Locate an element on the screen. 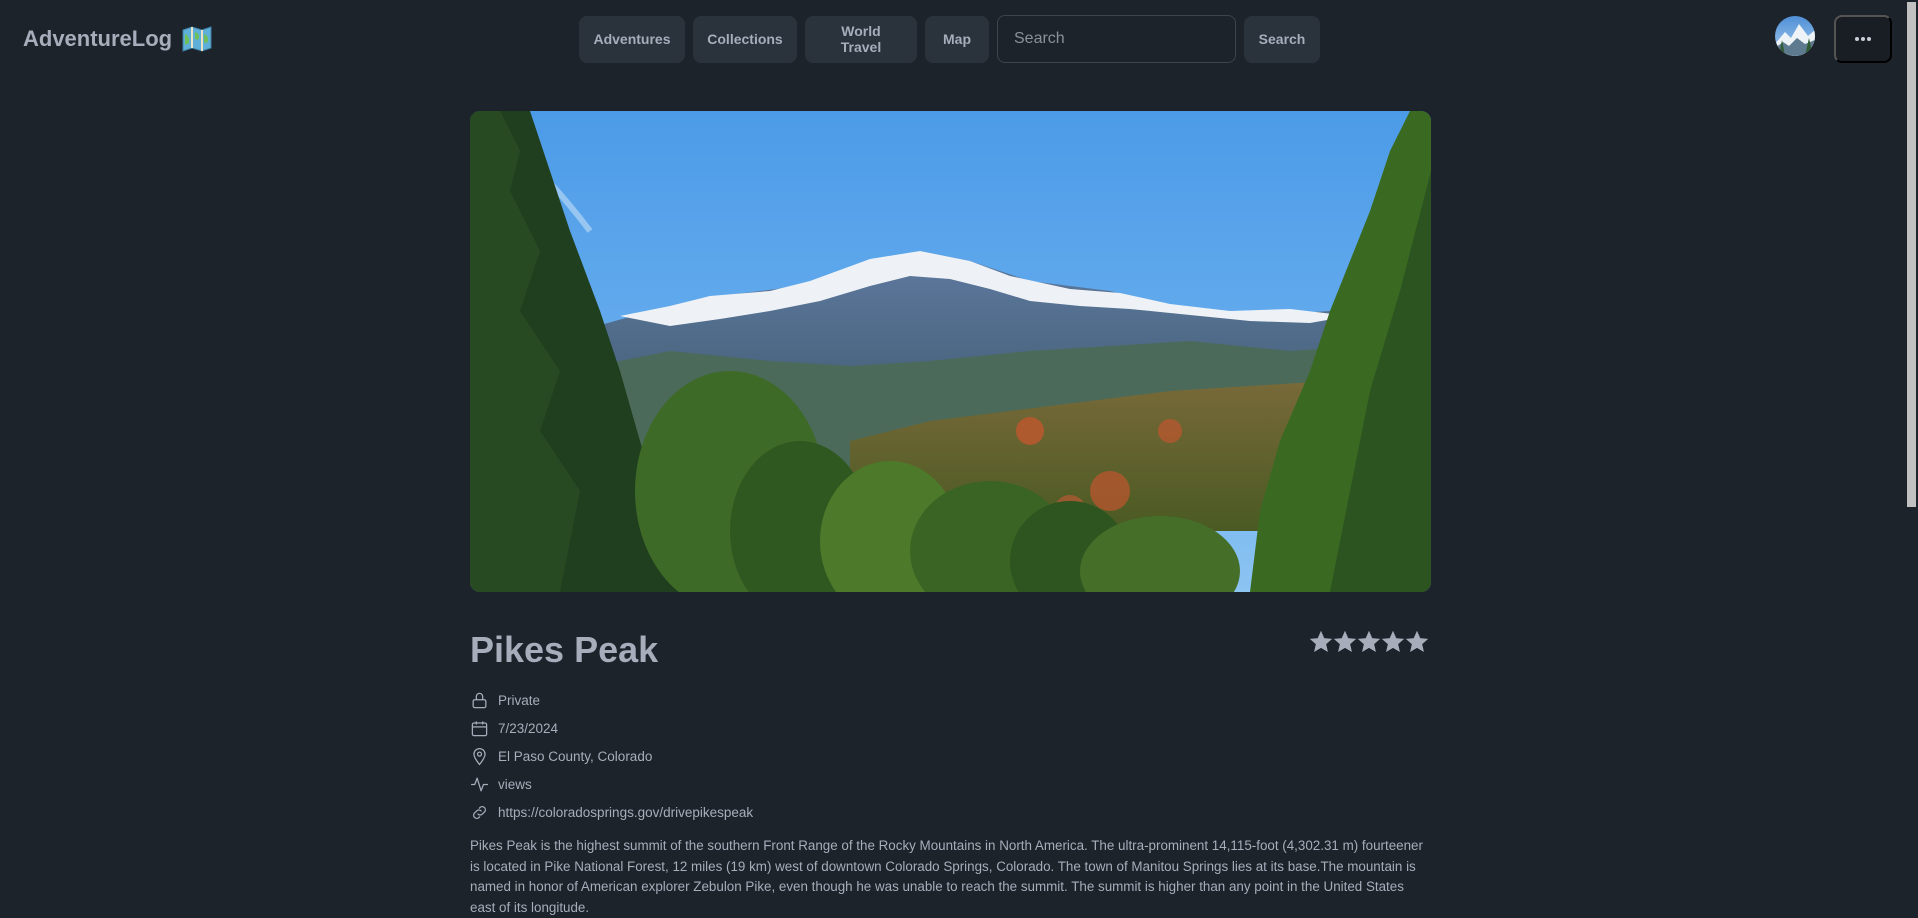 This screenshot has width=1918, height=918. activity-row: views is located at coordinates (611, 784).